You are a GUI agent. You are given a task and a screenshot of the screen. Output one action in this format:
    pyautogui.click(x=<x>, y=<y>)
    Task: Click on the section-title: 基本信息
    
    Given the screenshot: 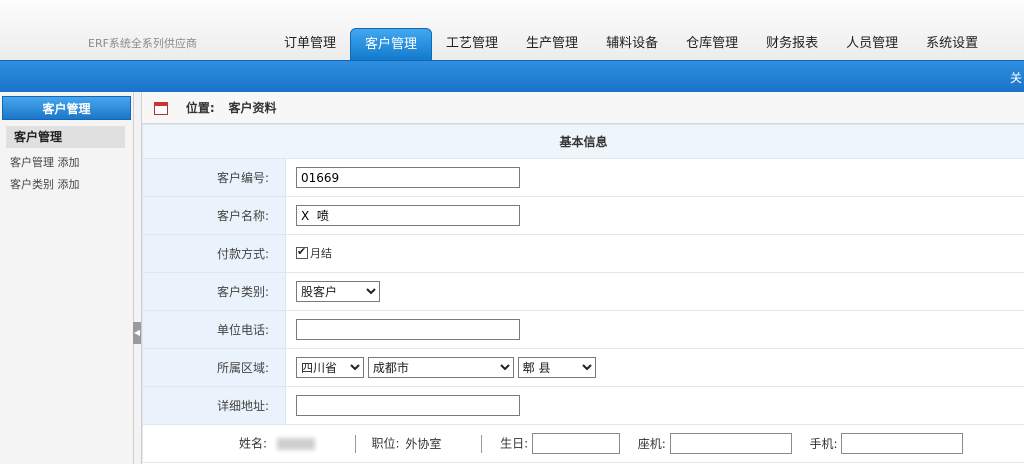 What is the action you would take?
    pyautogui.click(x=583, y=141)
    